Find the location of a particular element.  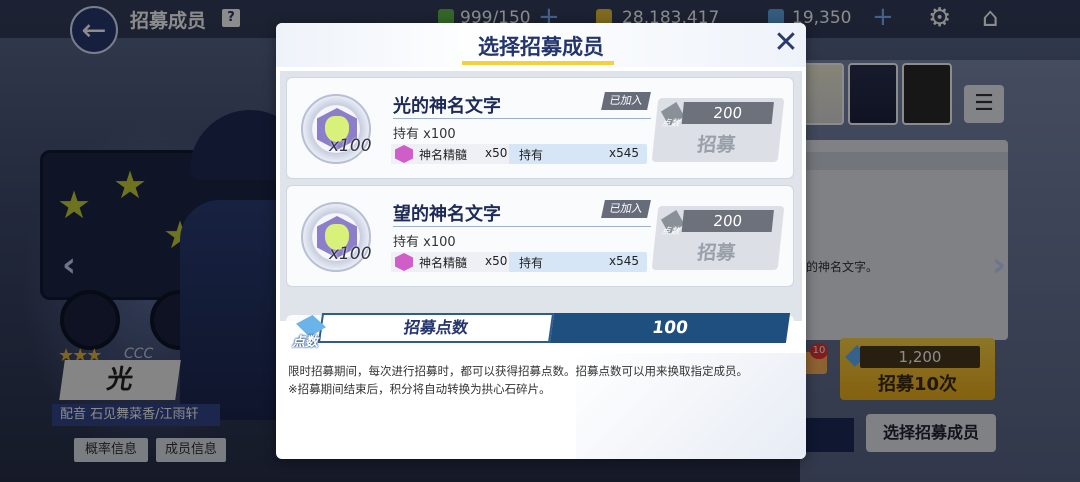

recruit-note: ※招募期间结束后，积分将自动转换为拱心石碎片。 is located at coordinates (419, 389).